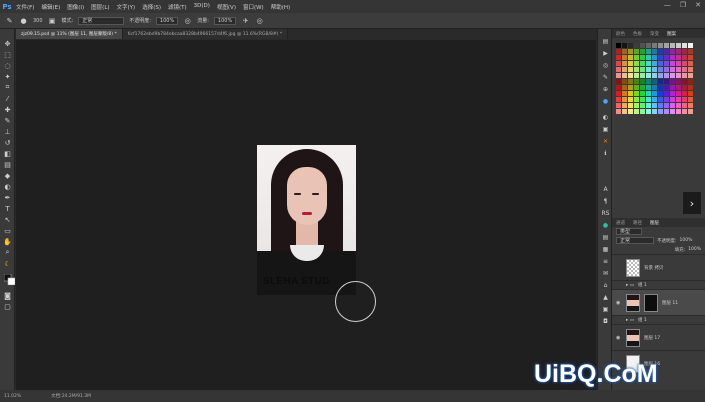  What do you see at coordinates (605, 297) in the screenshot?
I see `navigator-icon: ▲` at bounding box center [605, 297].